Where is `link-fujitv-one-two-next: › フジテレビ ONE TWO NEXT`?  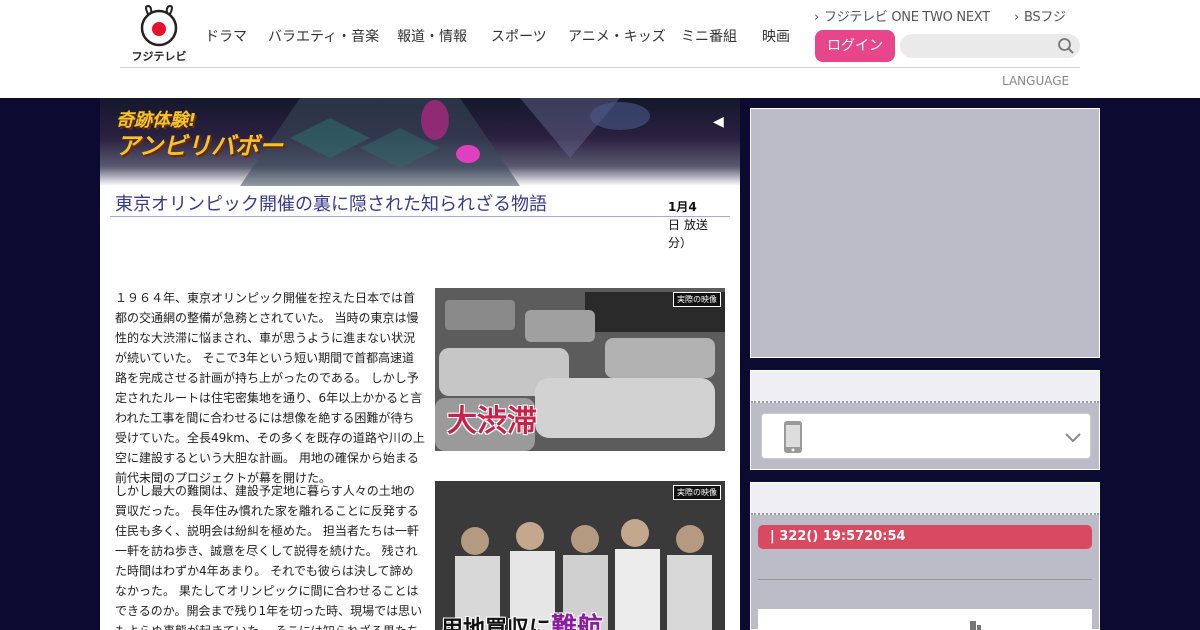 link-fujitv-one-two-next: › フジテレビ ONE TWO NEXT is located at coordinates (902, 15).